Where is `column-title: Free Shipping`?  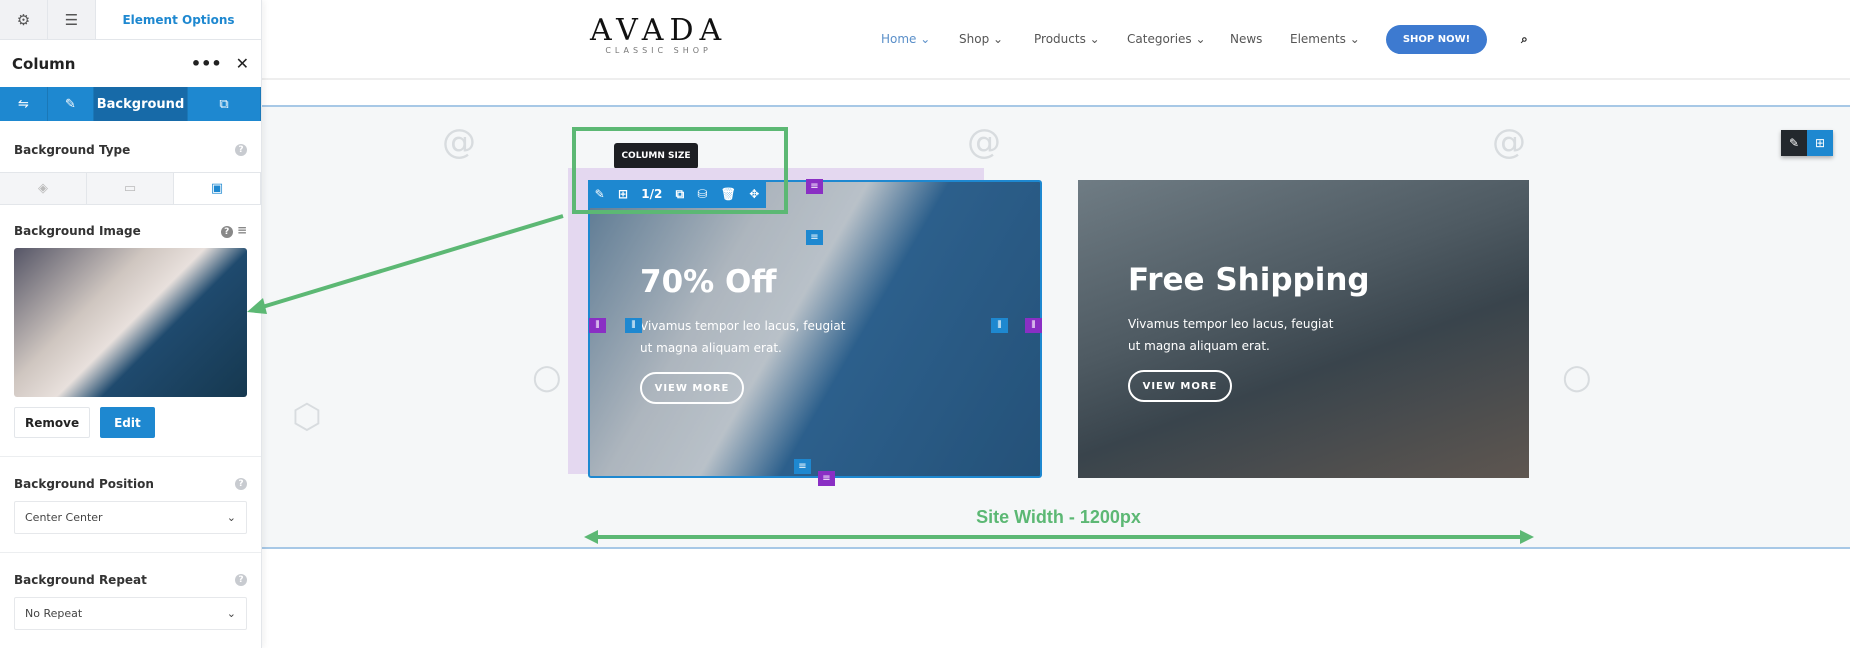 column-title: Free Shipping is located at coordinates (1249, 280).